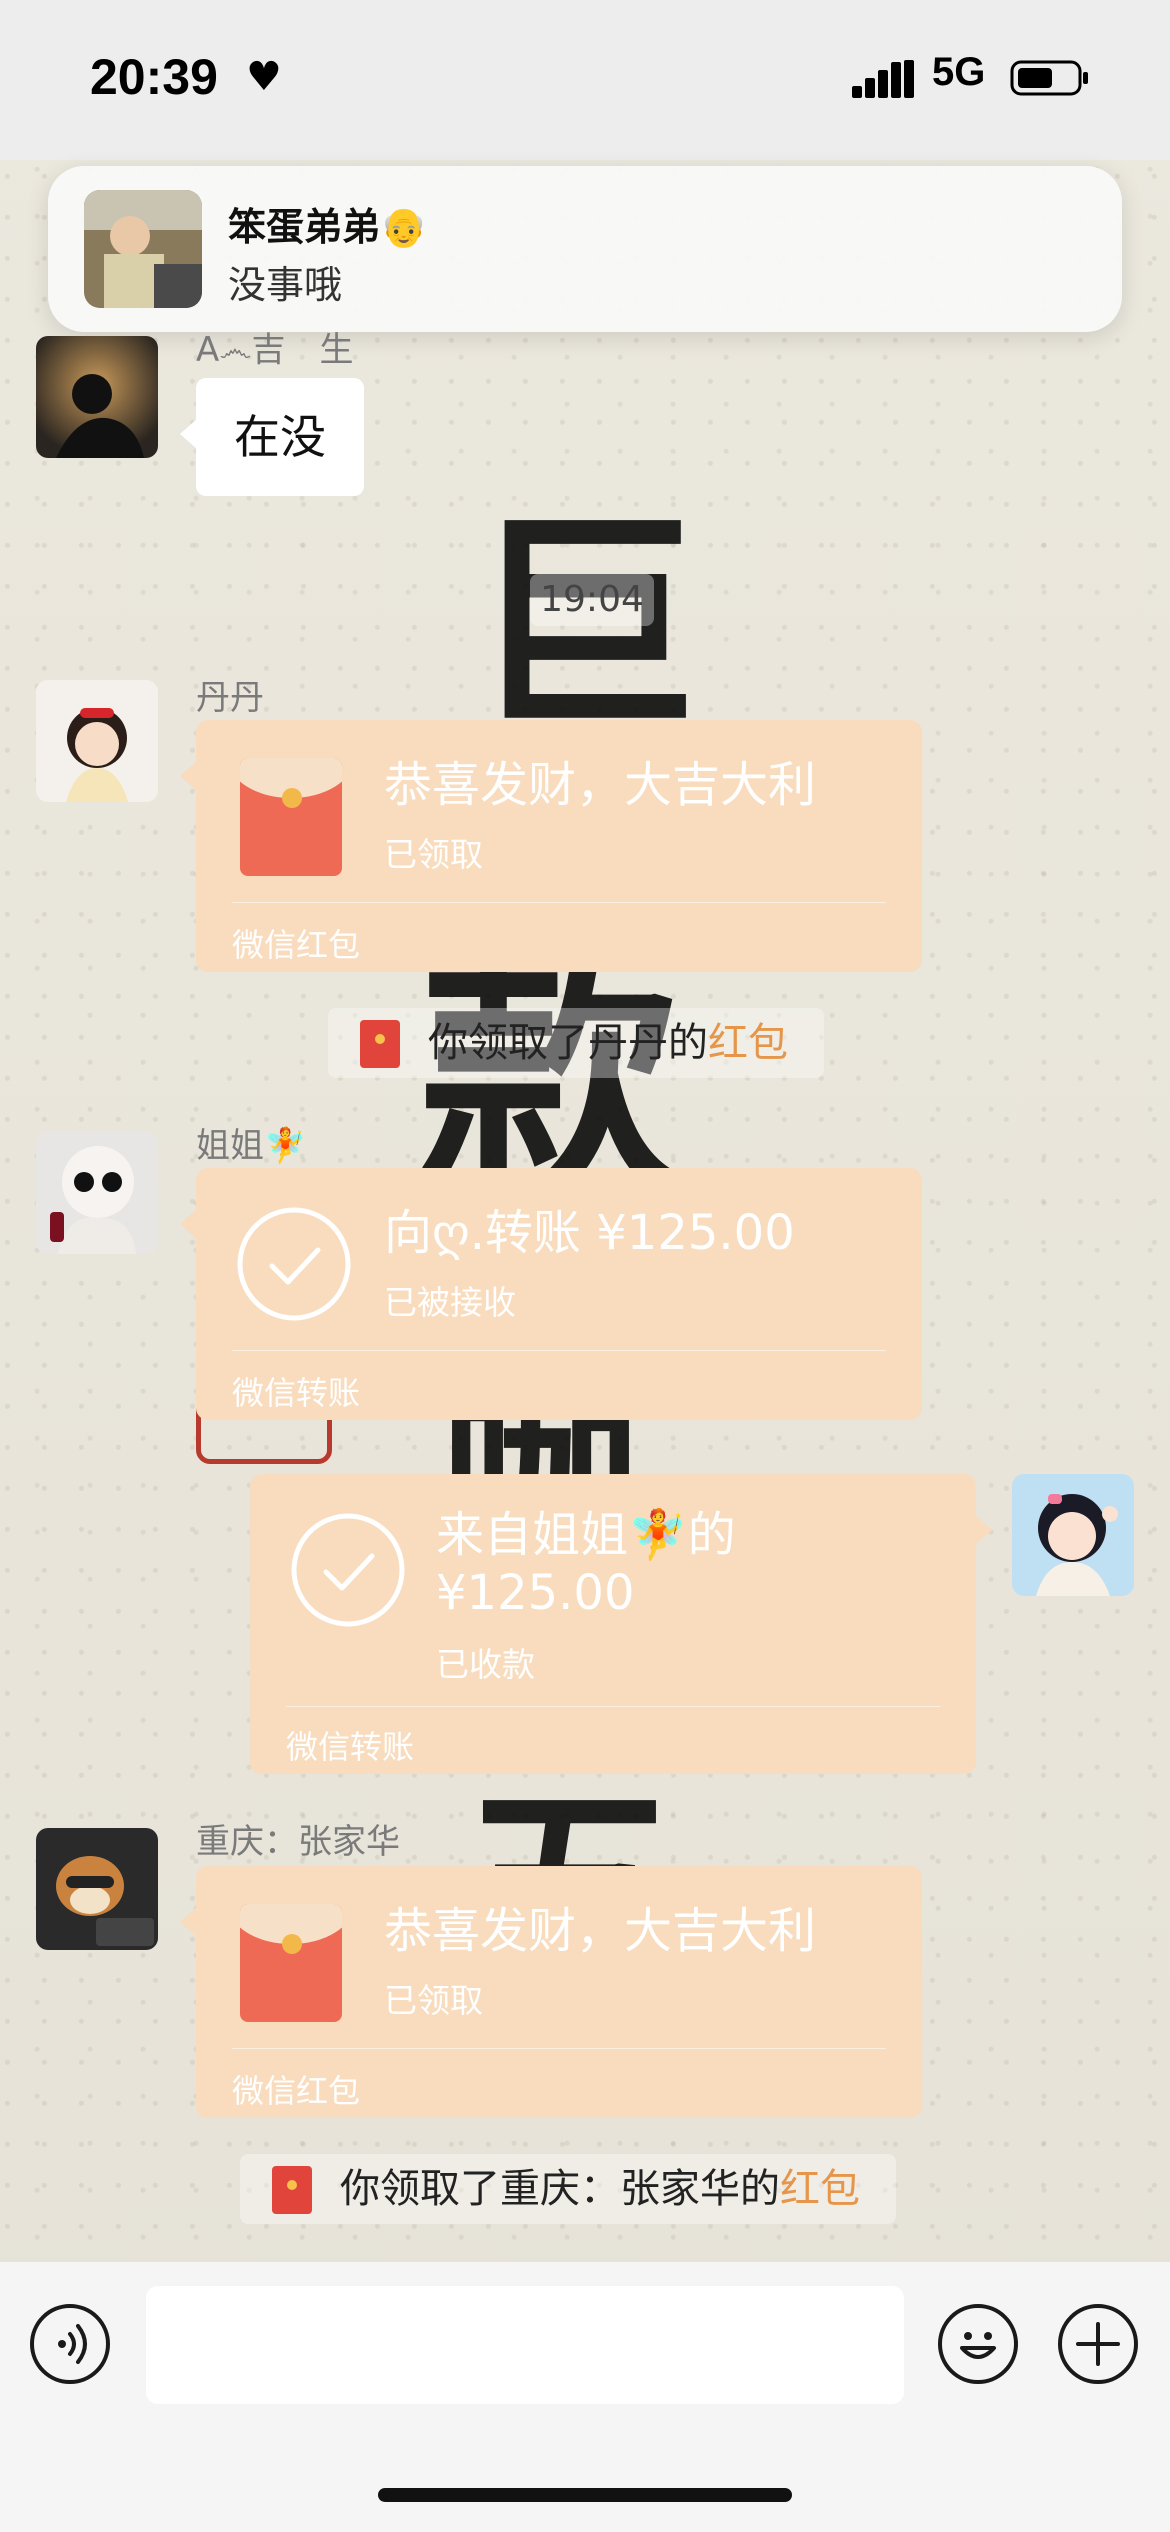  What do you see at coordinates (154, 77) in the screenshot?
I see `status-time: 20:39` at bounding box center [154, 77].